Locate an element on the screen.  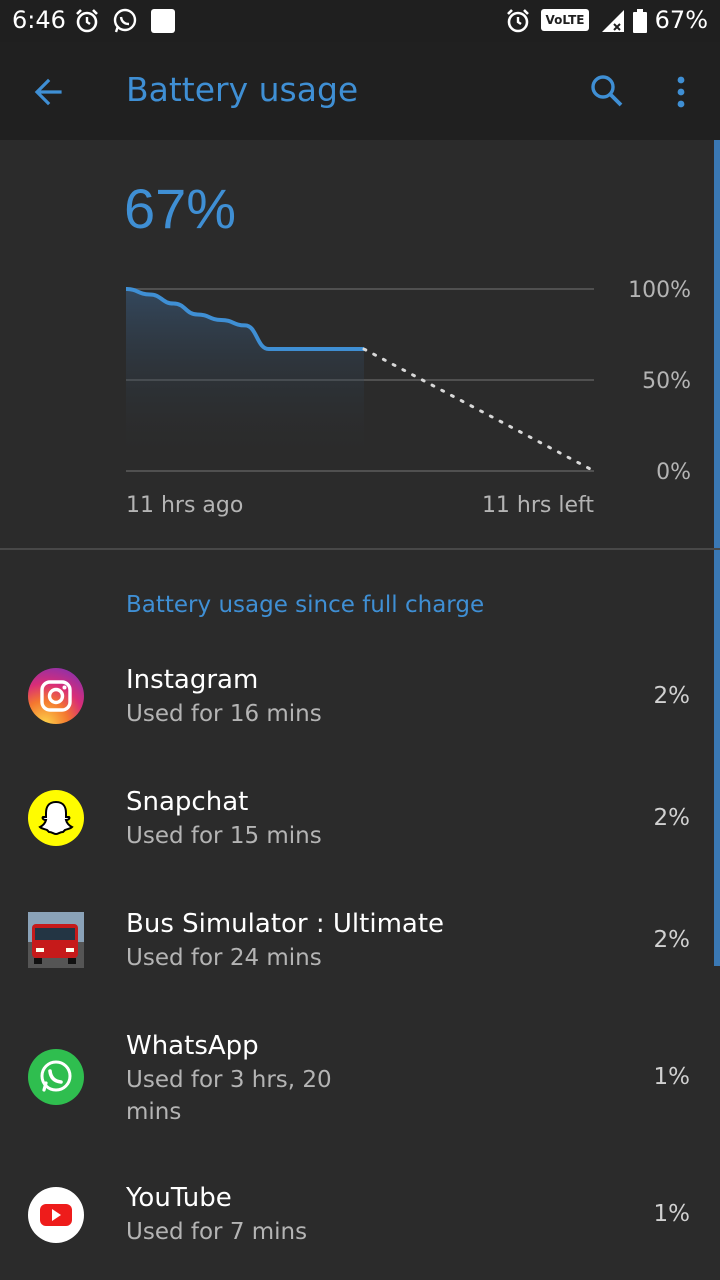
page-title: Battery usage is located at coordinates (242, 89).